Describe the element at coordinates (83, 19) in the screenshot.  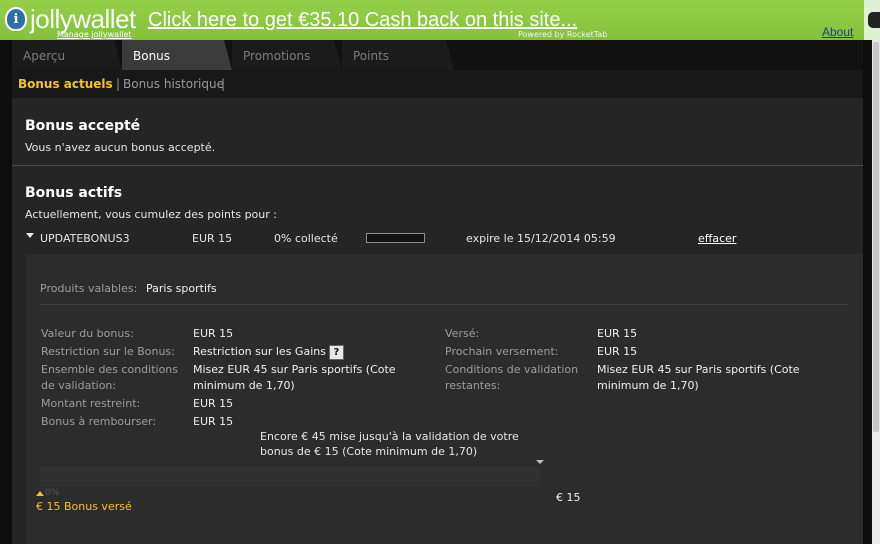
I see `logo-text: jollywallet` at that location.